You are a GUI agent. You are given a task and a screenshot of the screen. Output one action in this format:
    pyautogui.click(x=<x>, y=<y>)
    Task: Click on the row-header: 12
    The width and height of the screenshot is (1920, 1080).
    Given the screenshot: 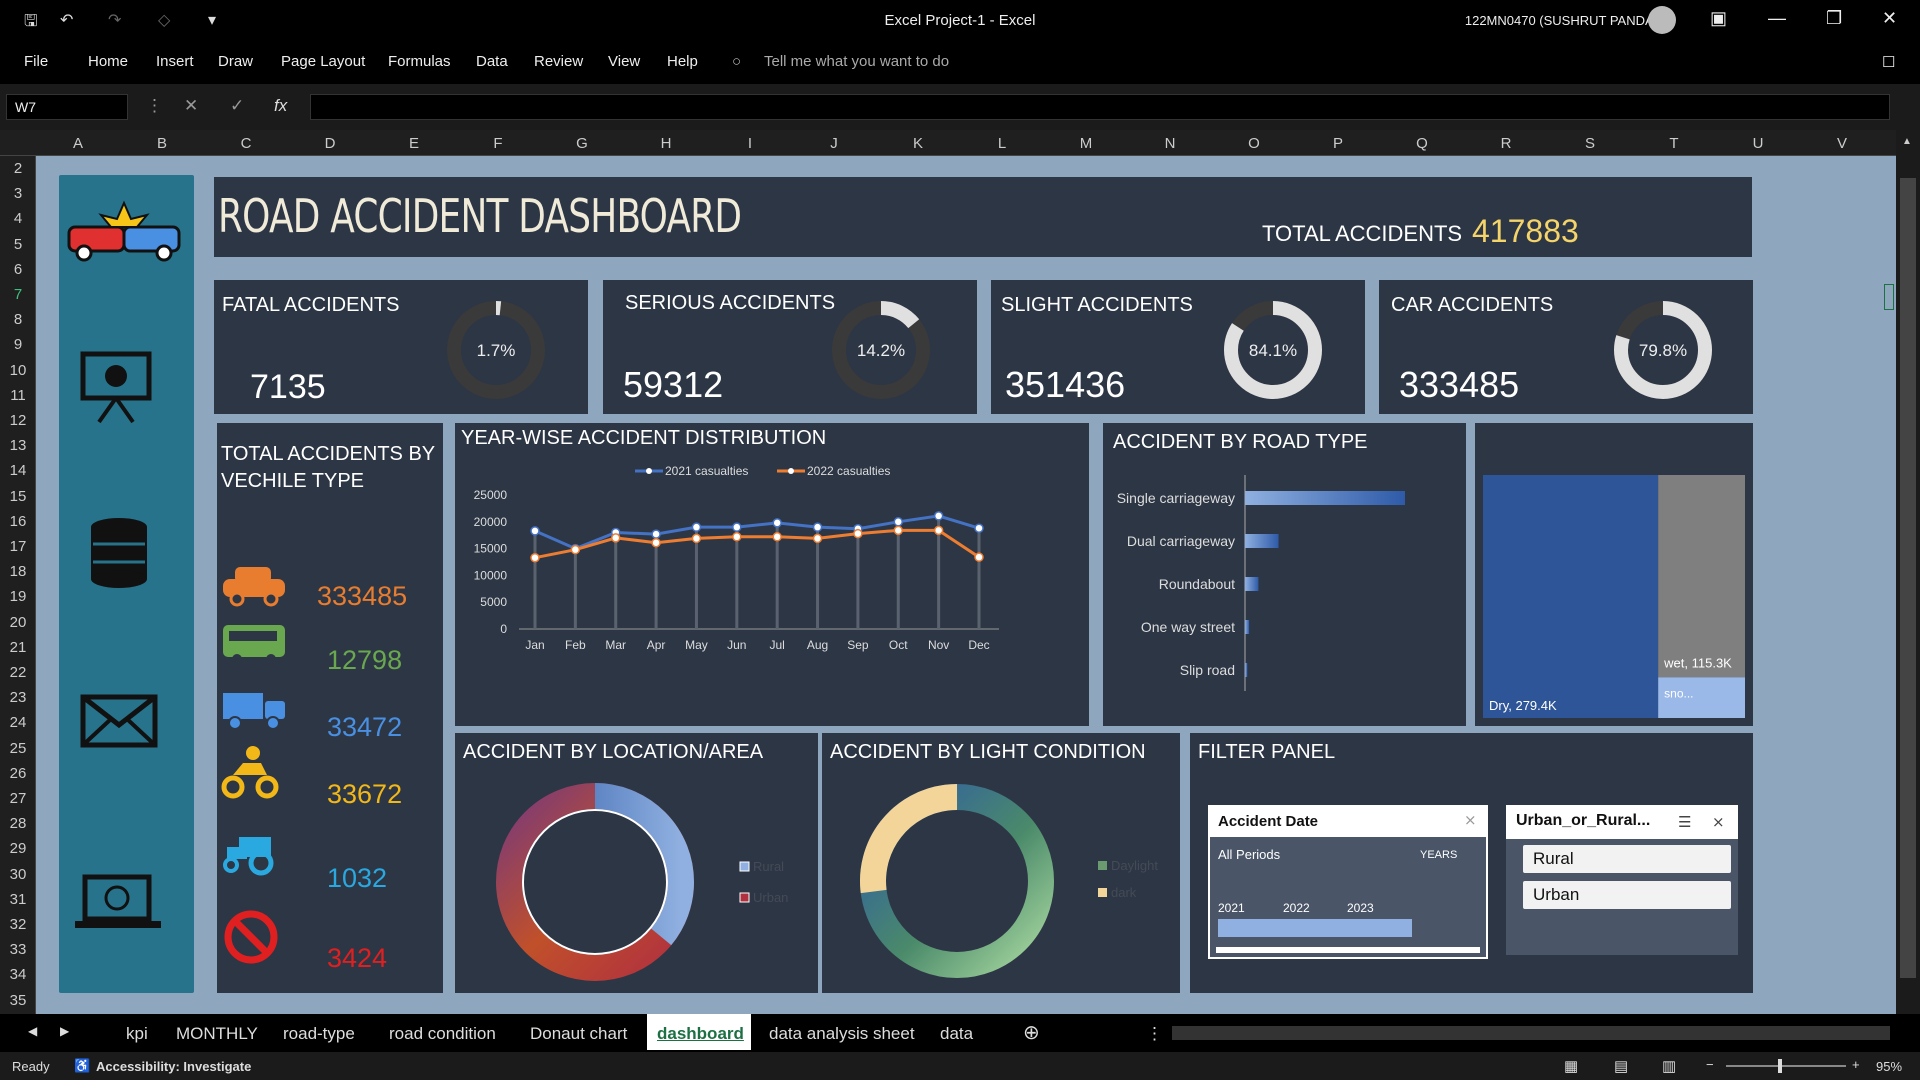 What is the action you would take?
    pyautogui.click(x=18, y=420)
    